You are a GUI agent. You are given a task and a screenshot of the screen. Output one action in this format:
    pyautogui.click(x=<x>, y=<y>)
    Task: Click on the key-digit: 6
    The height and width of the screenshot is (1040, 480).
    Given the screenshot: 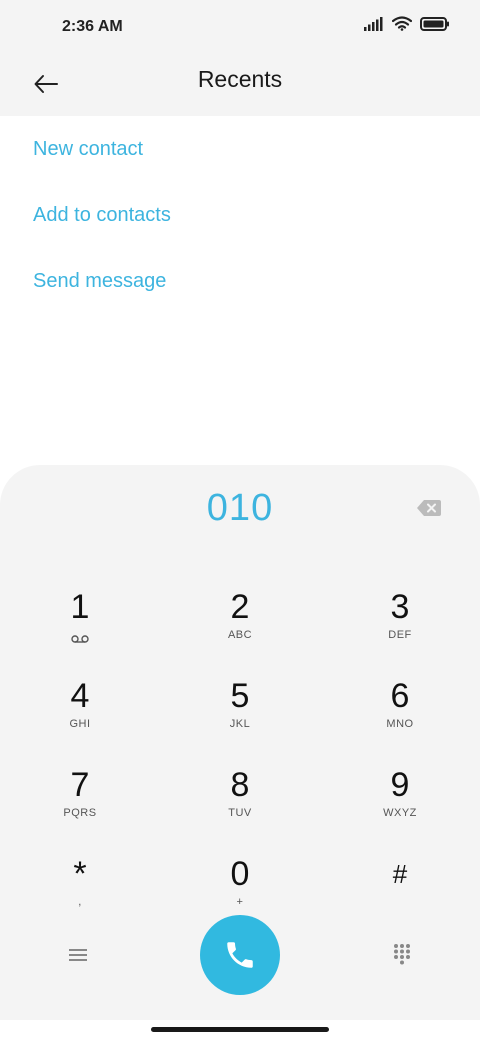 What is the action you would take?
    pyautogui.click(x=400, y=696)
    